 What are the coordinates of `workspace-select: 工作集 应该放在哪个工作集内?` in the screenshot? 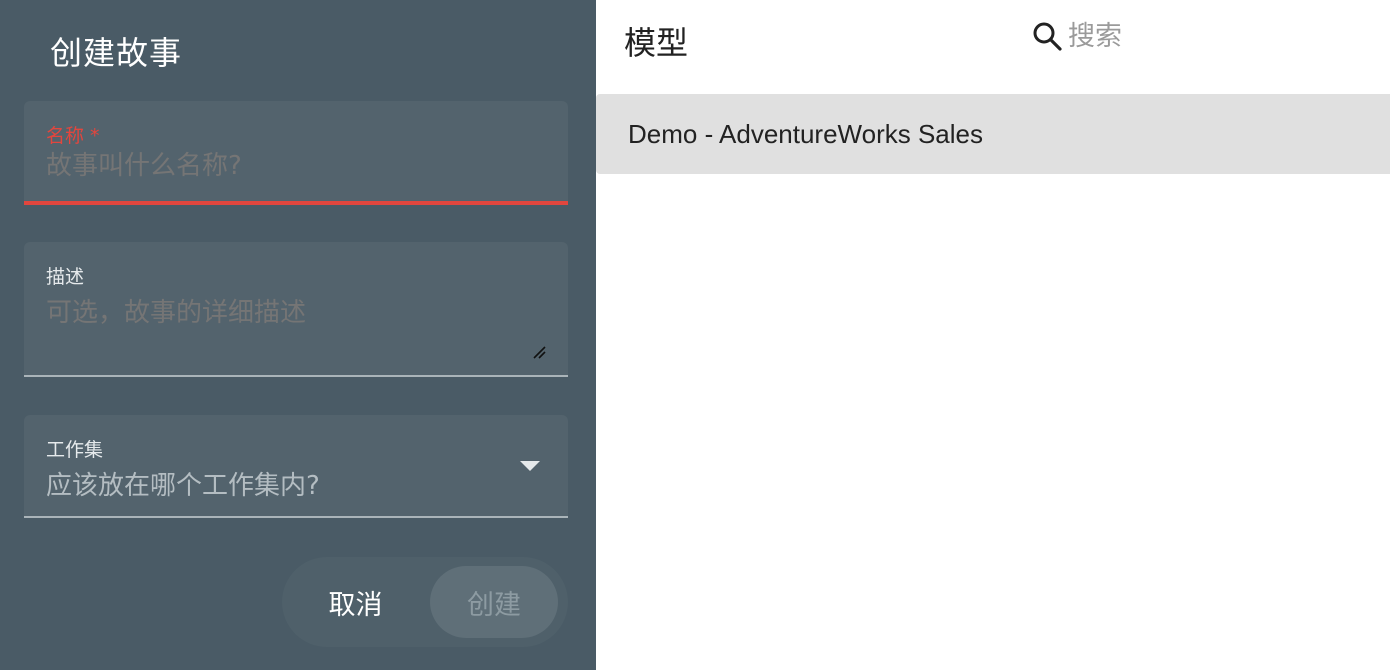 It's located at (296, 466).